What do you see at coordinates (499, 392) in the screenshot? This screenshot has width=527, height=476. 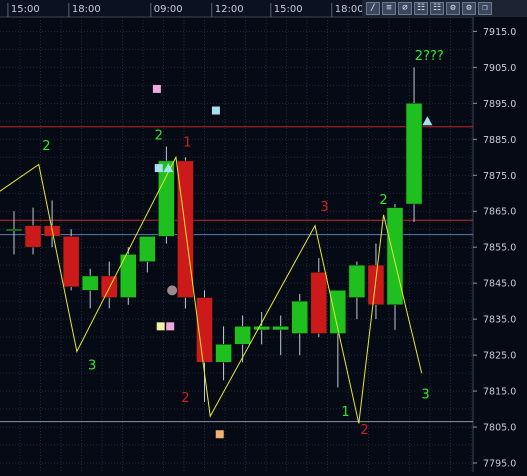 I see `price-axis-label: 7815.0` at bounding box center [499, 392].